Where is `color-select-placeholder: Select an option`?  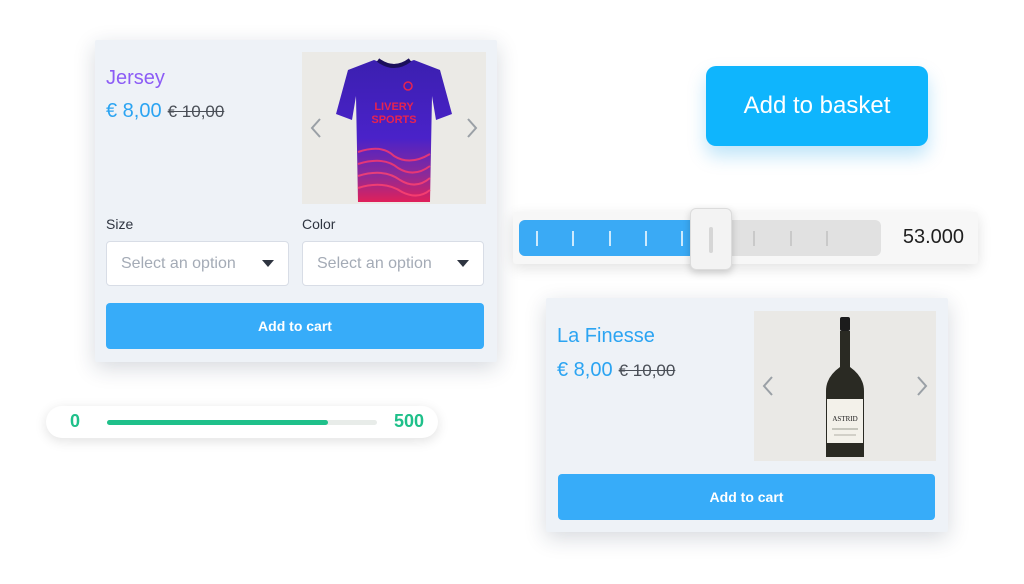 color-select-placeholder: Select an option is located at coordinates (374, 263).